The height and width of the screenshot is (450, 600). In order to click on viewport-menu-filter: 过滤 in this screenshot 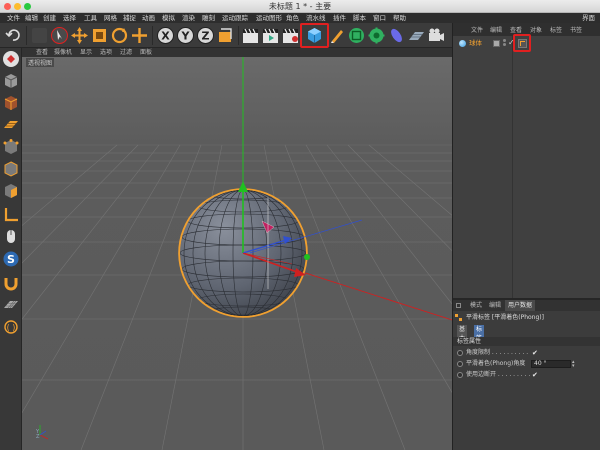, I will do `click(126, 52)`.